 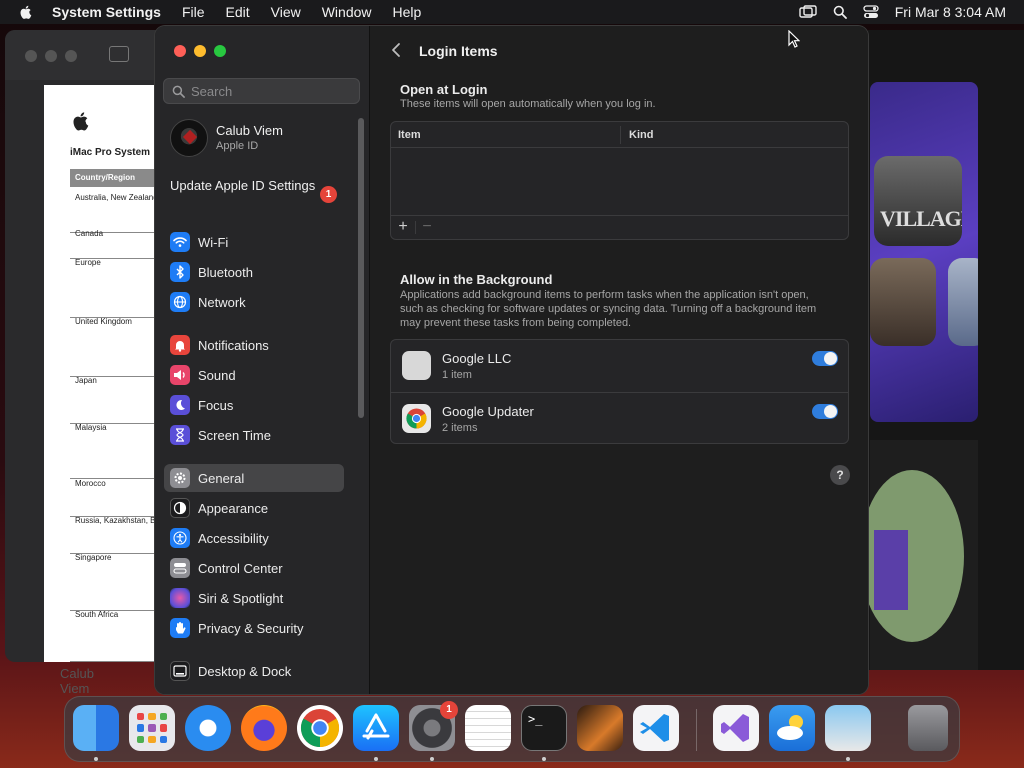 What do you see at coordinates (251, 628) in the screenshot?
I see `sidebar-item-label: Privacy & Security` at bounding box center [251, 628].